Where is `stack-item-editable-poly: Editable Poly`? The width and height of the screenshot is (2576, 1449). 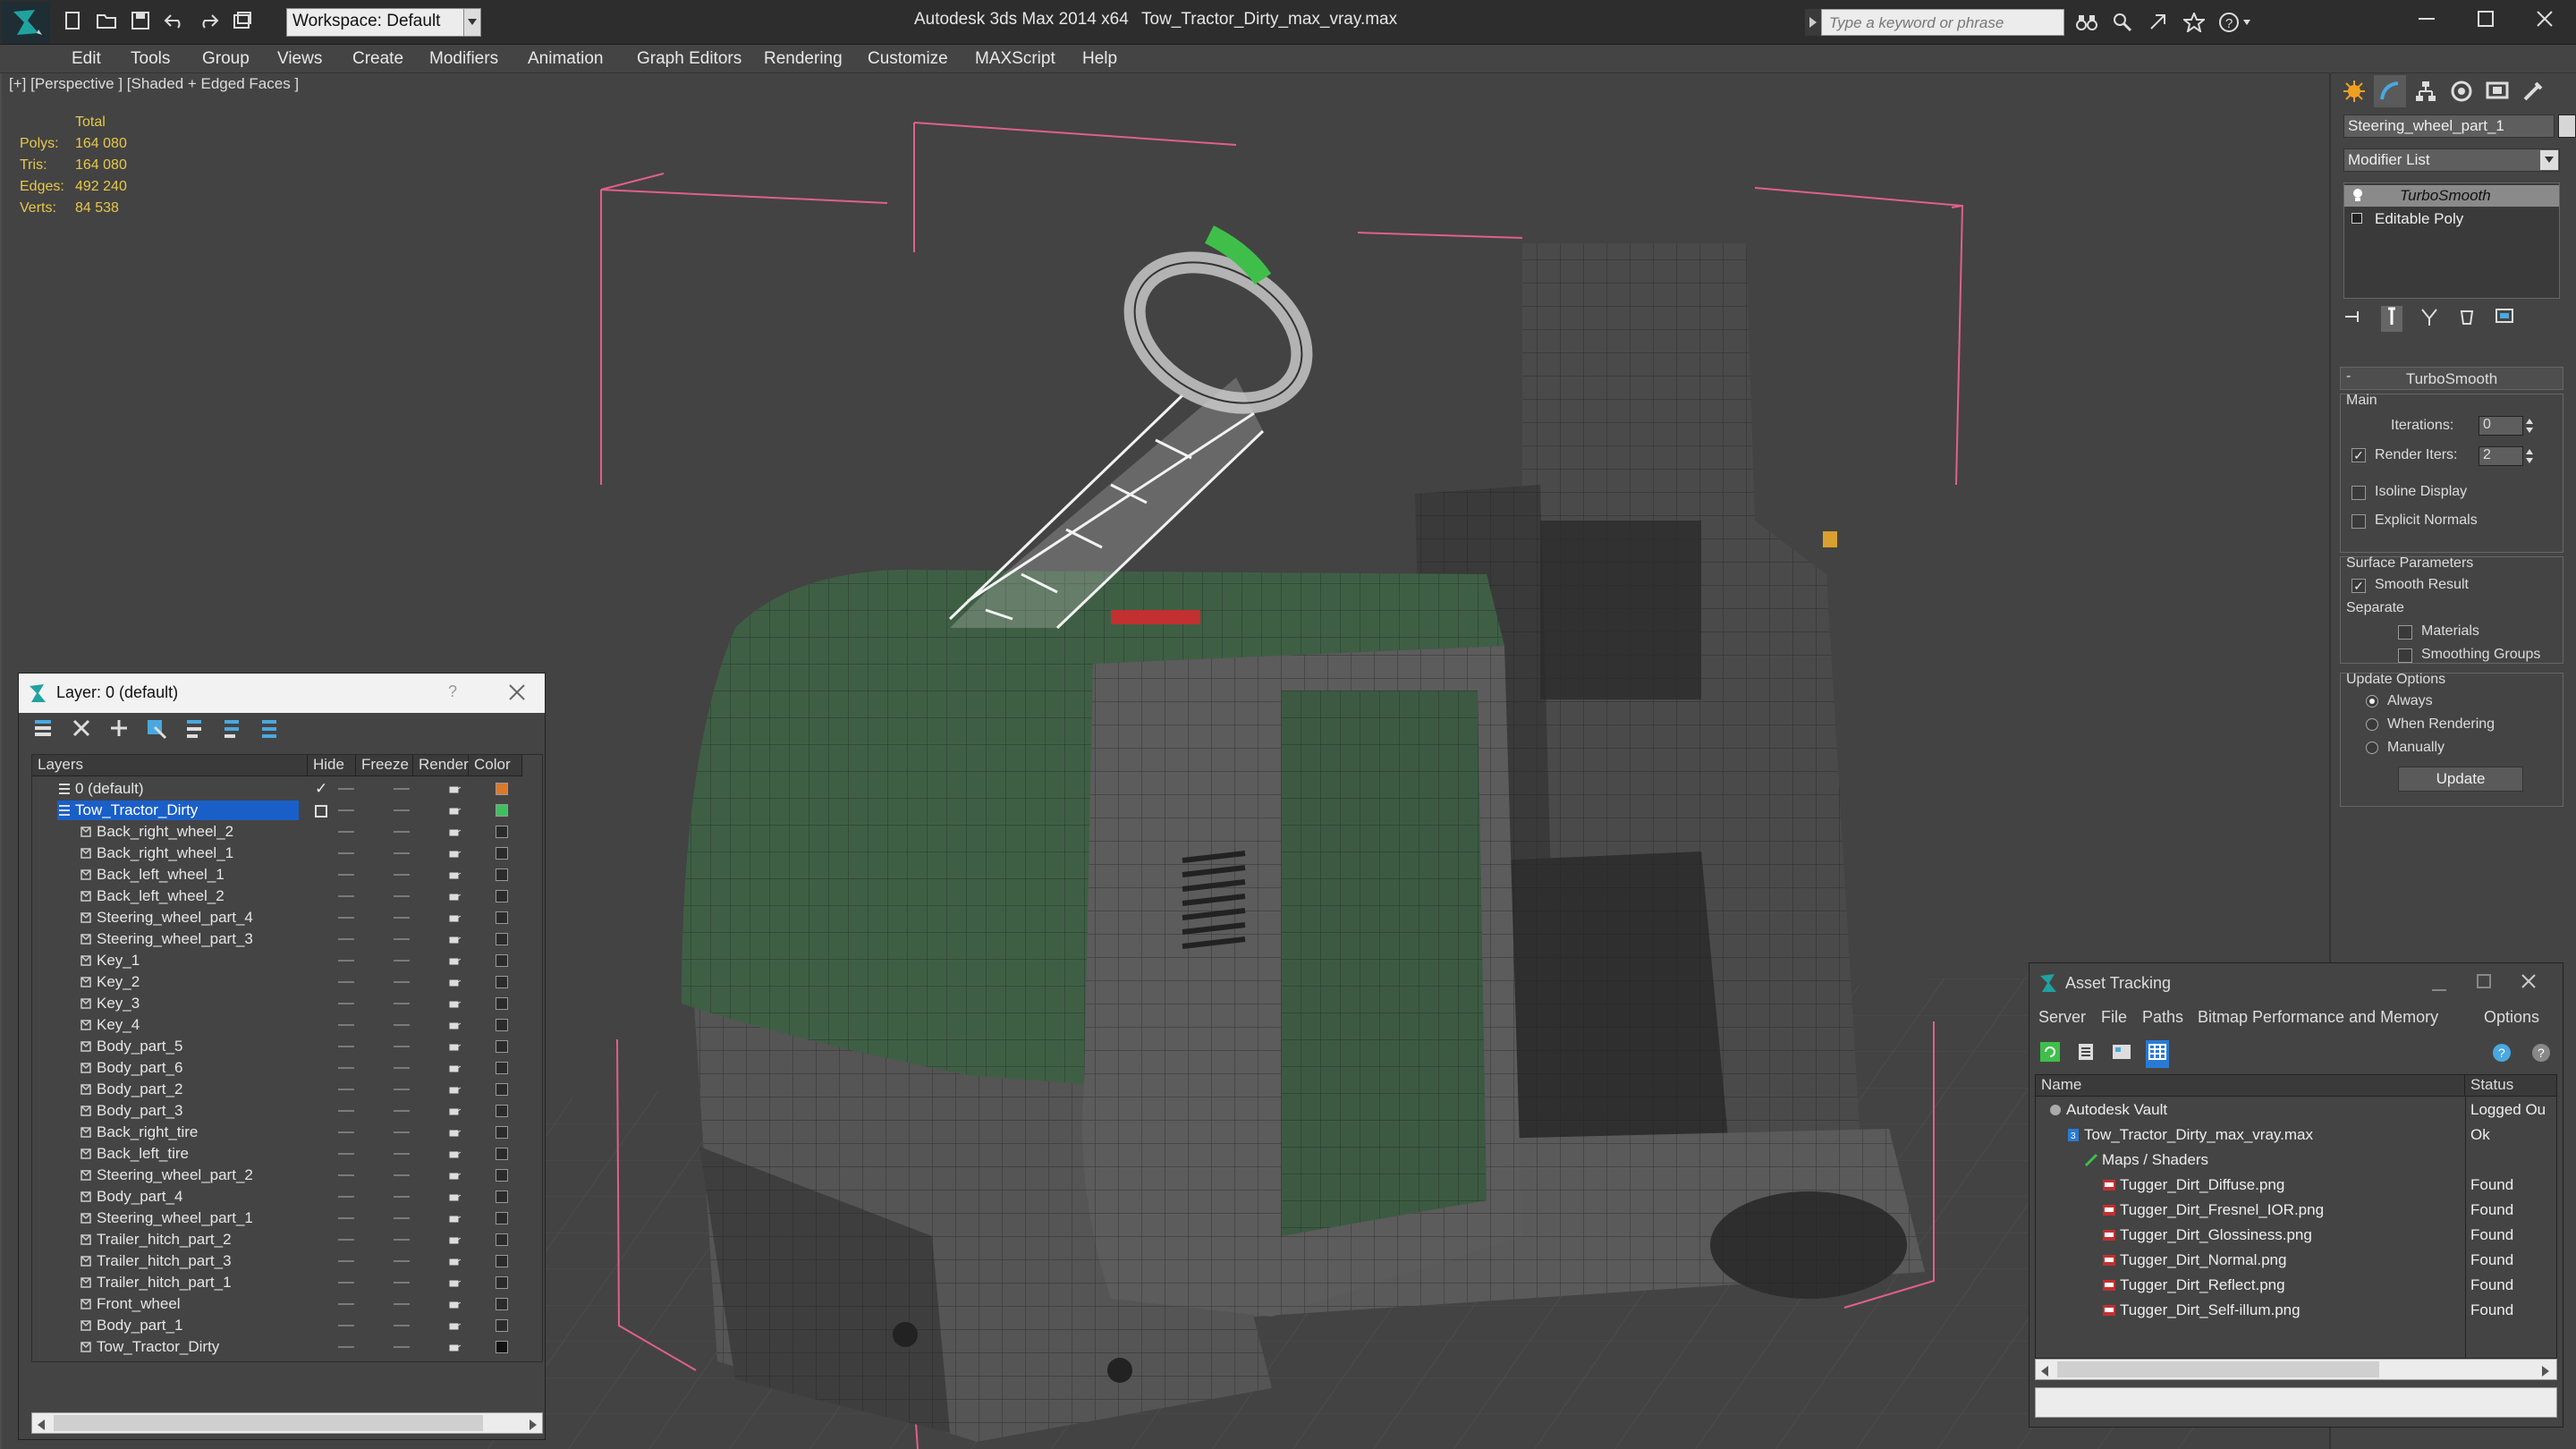
stack-item-editable-poly: Editable Poly is located at coordinates (2451, 219).